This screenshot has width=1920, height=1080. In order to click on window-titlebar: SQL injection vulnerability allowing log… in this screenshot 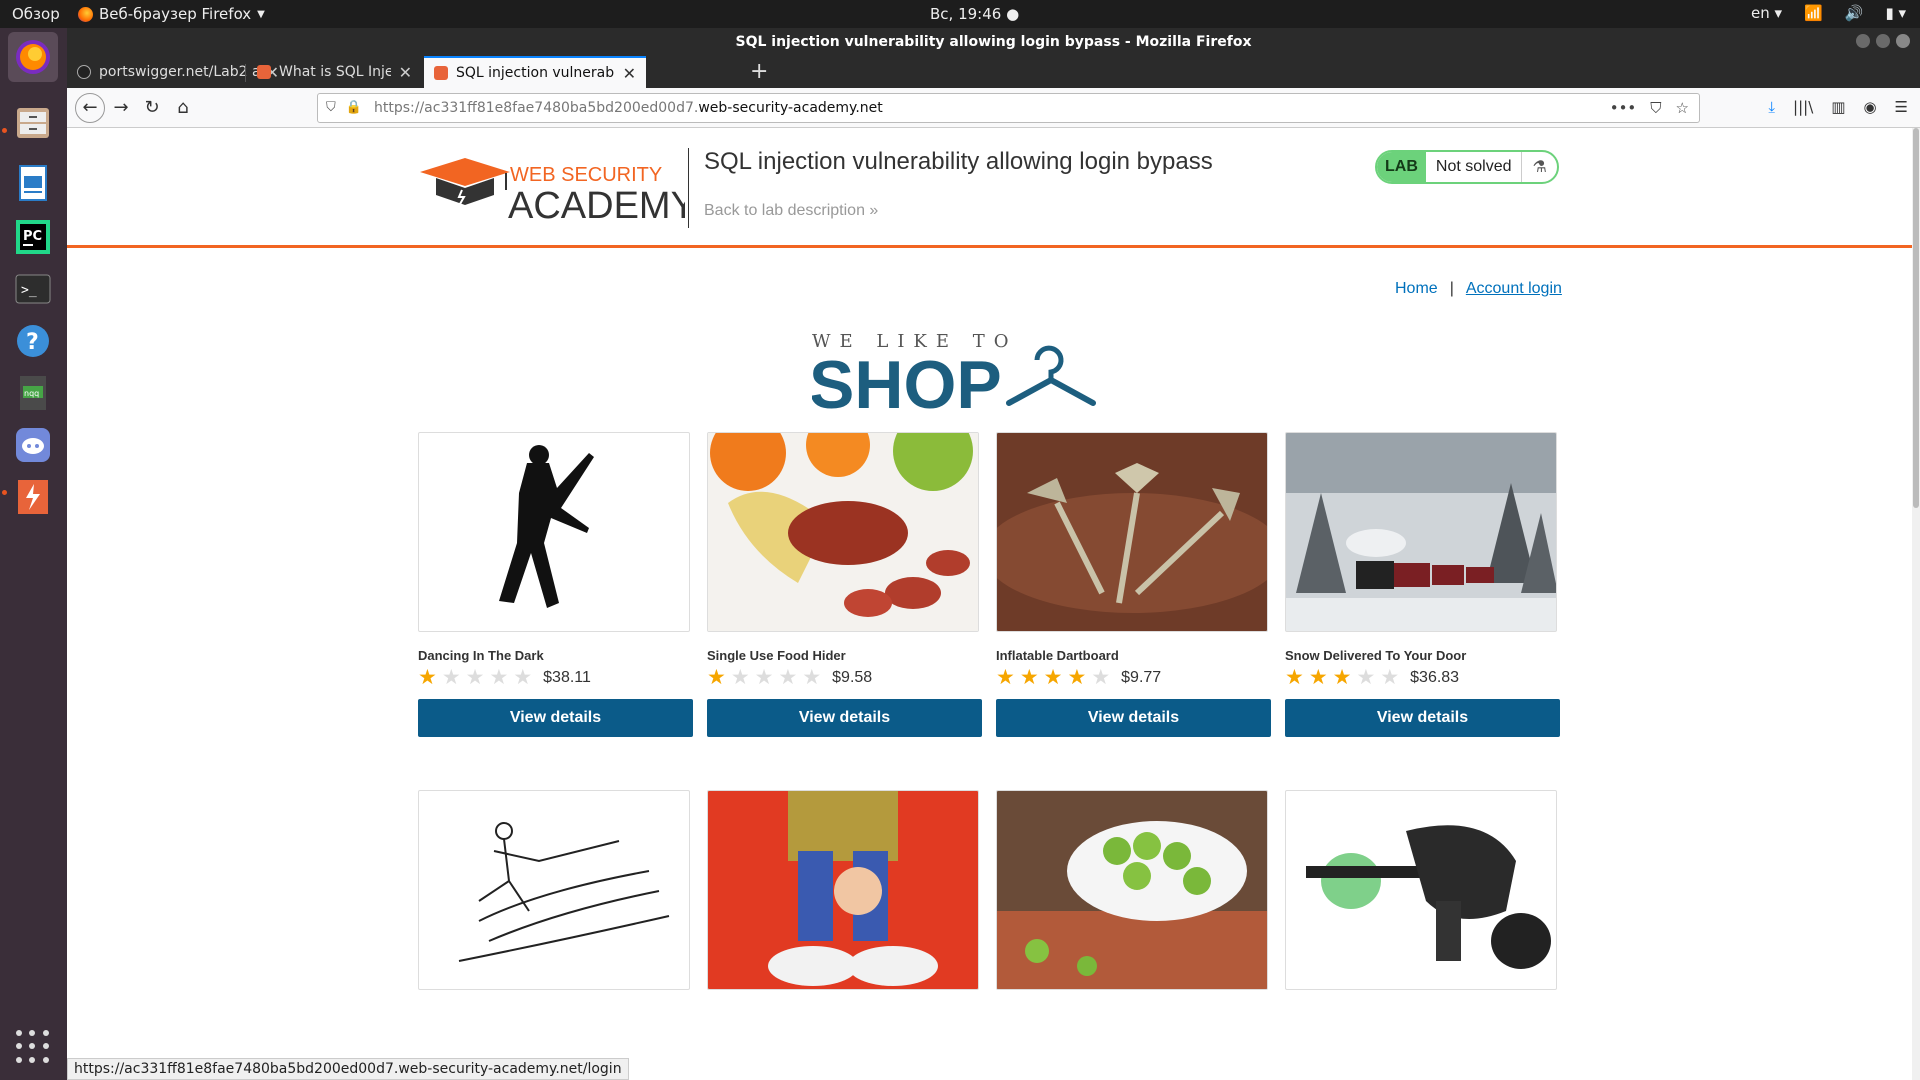, I will do `click(993, 42)`.